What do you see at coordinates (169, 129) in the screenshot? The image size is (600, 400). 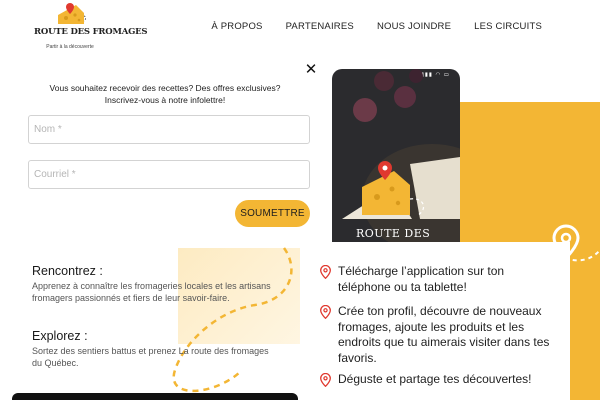 I see `name-field` at bounding box center [169, 129].